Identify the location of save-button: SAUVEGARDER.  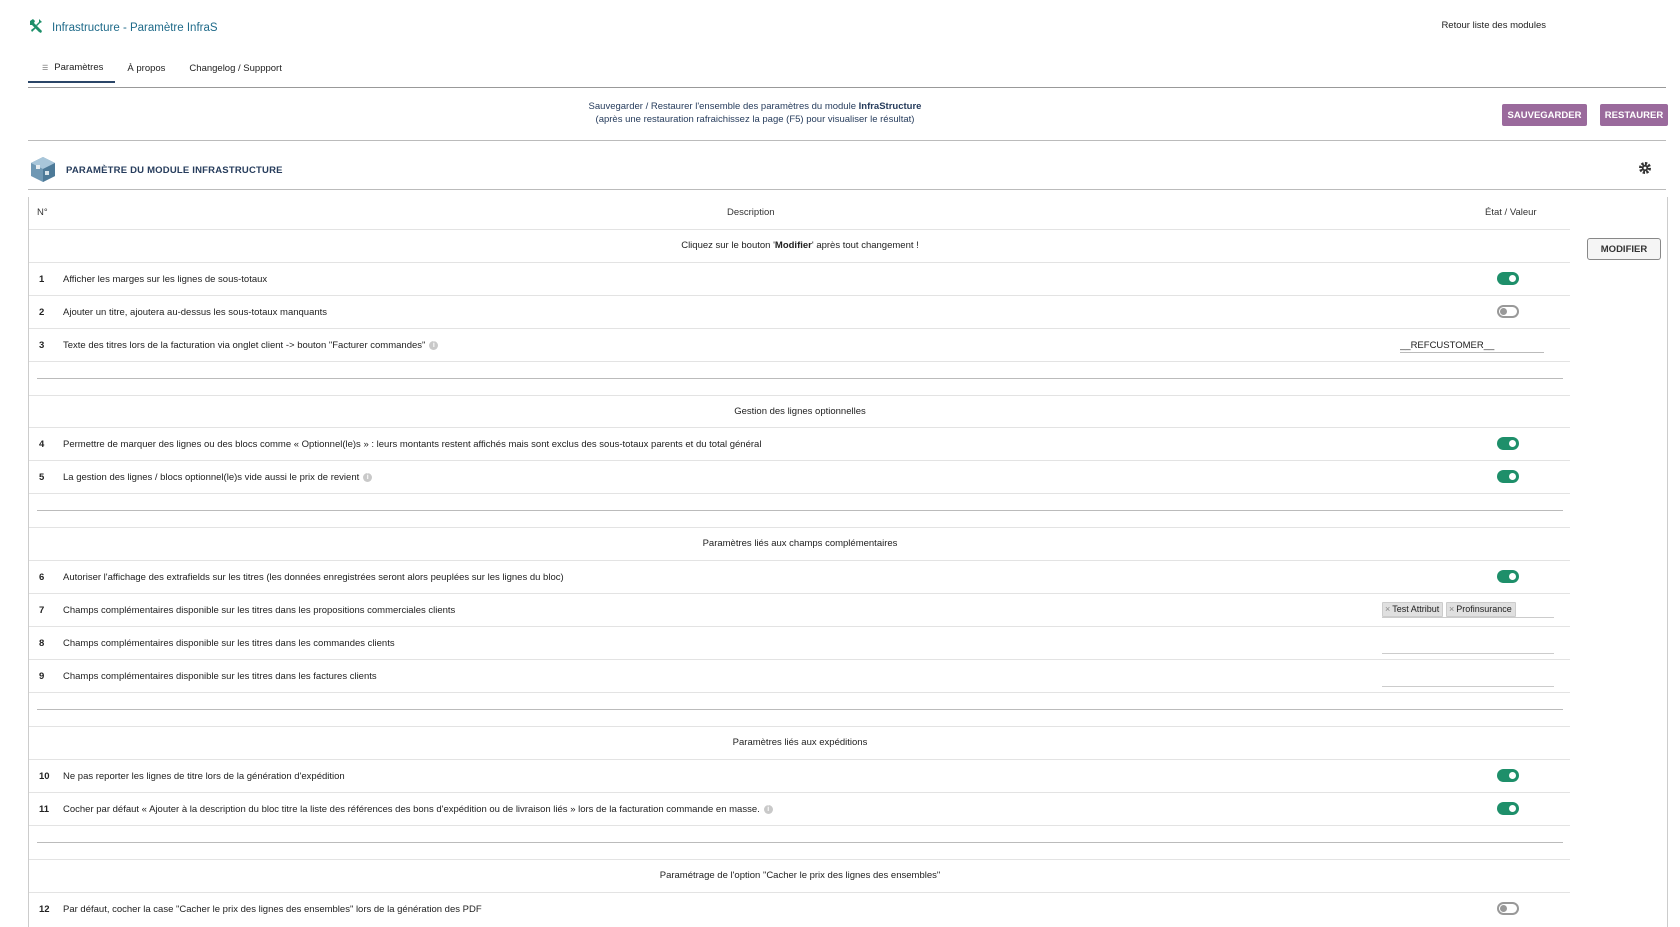
(1544, 115).